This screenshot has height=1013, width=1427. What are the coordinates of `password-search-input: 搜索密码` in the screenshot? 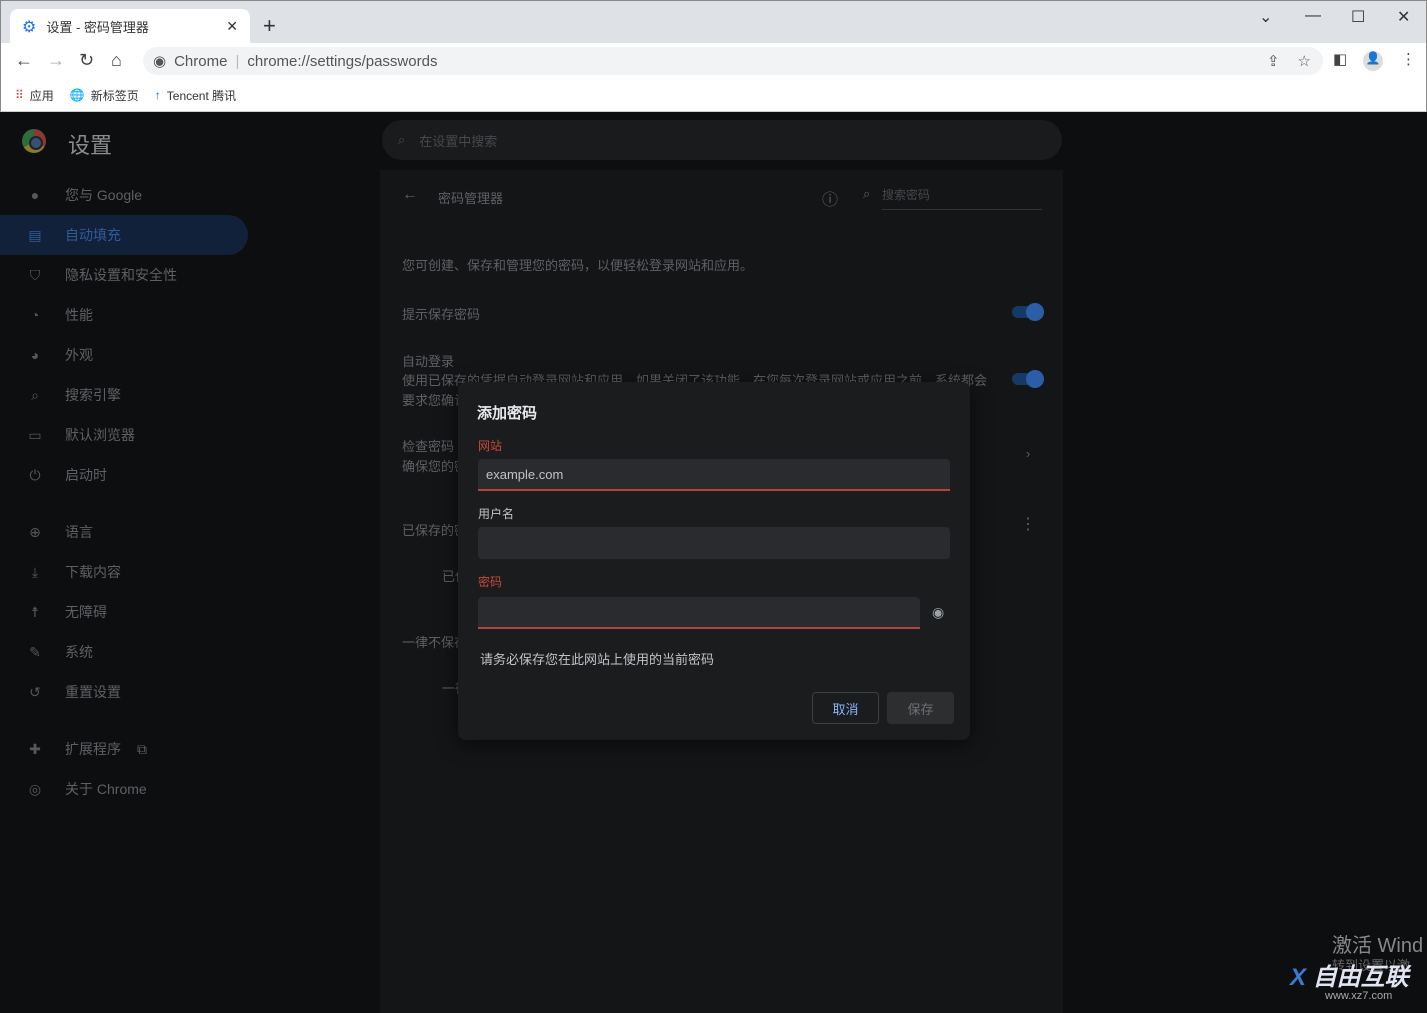 It's located at (962, 198).